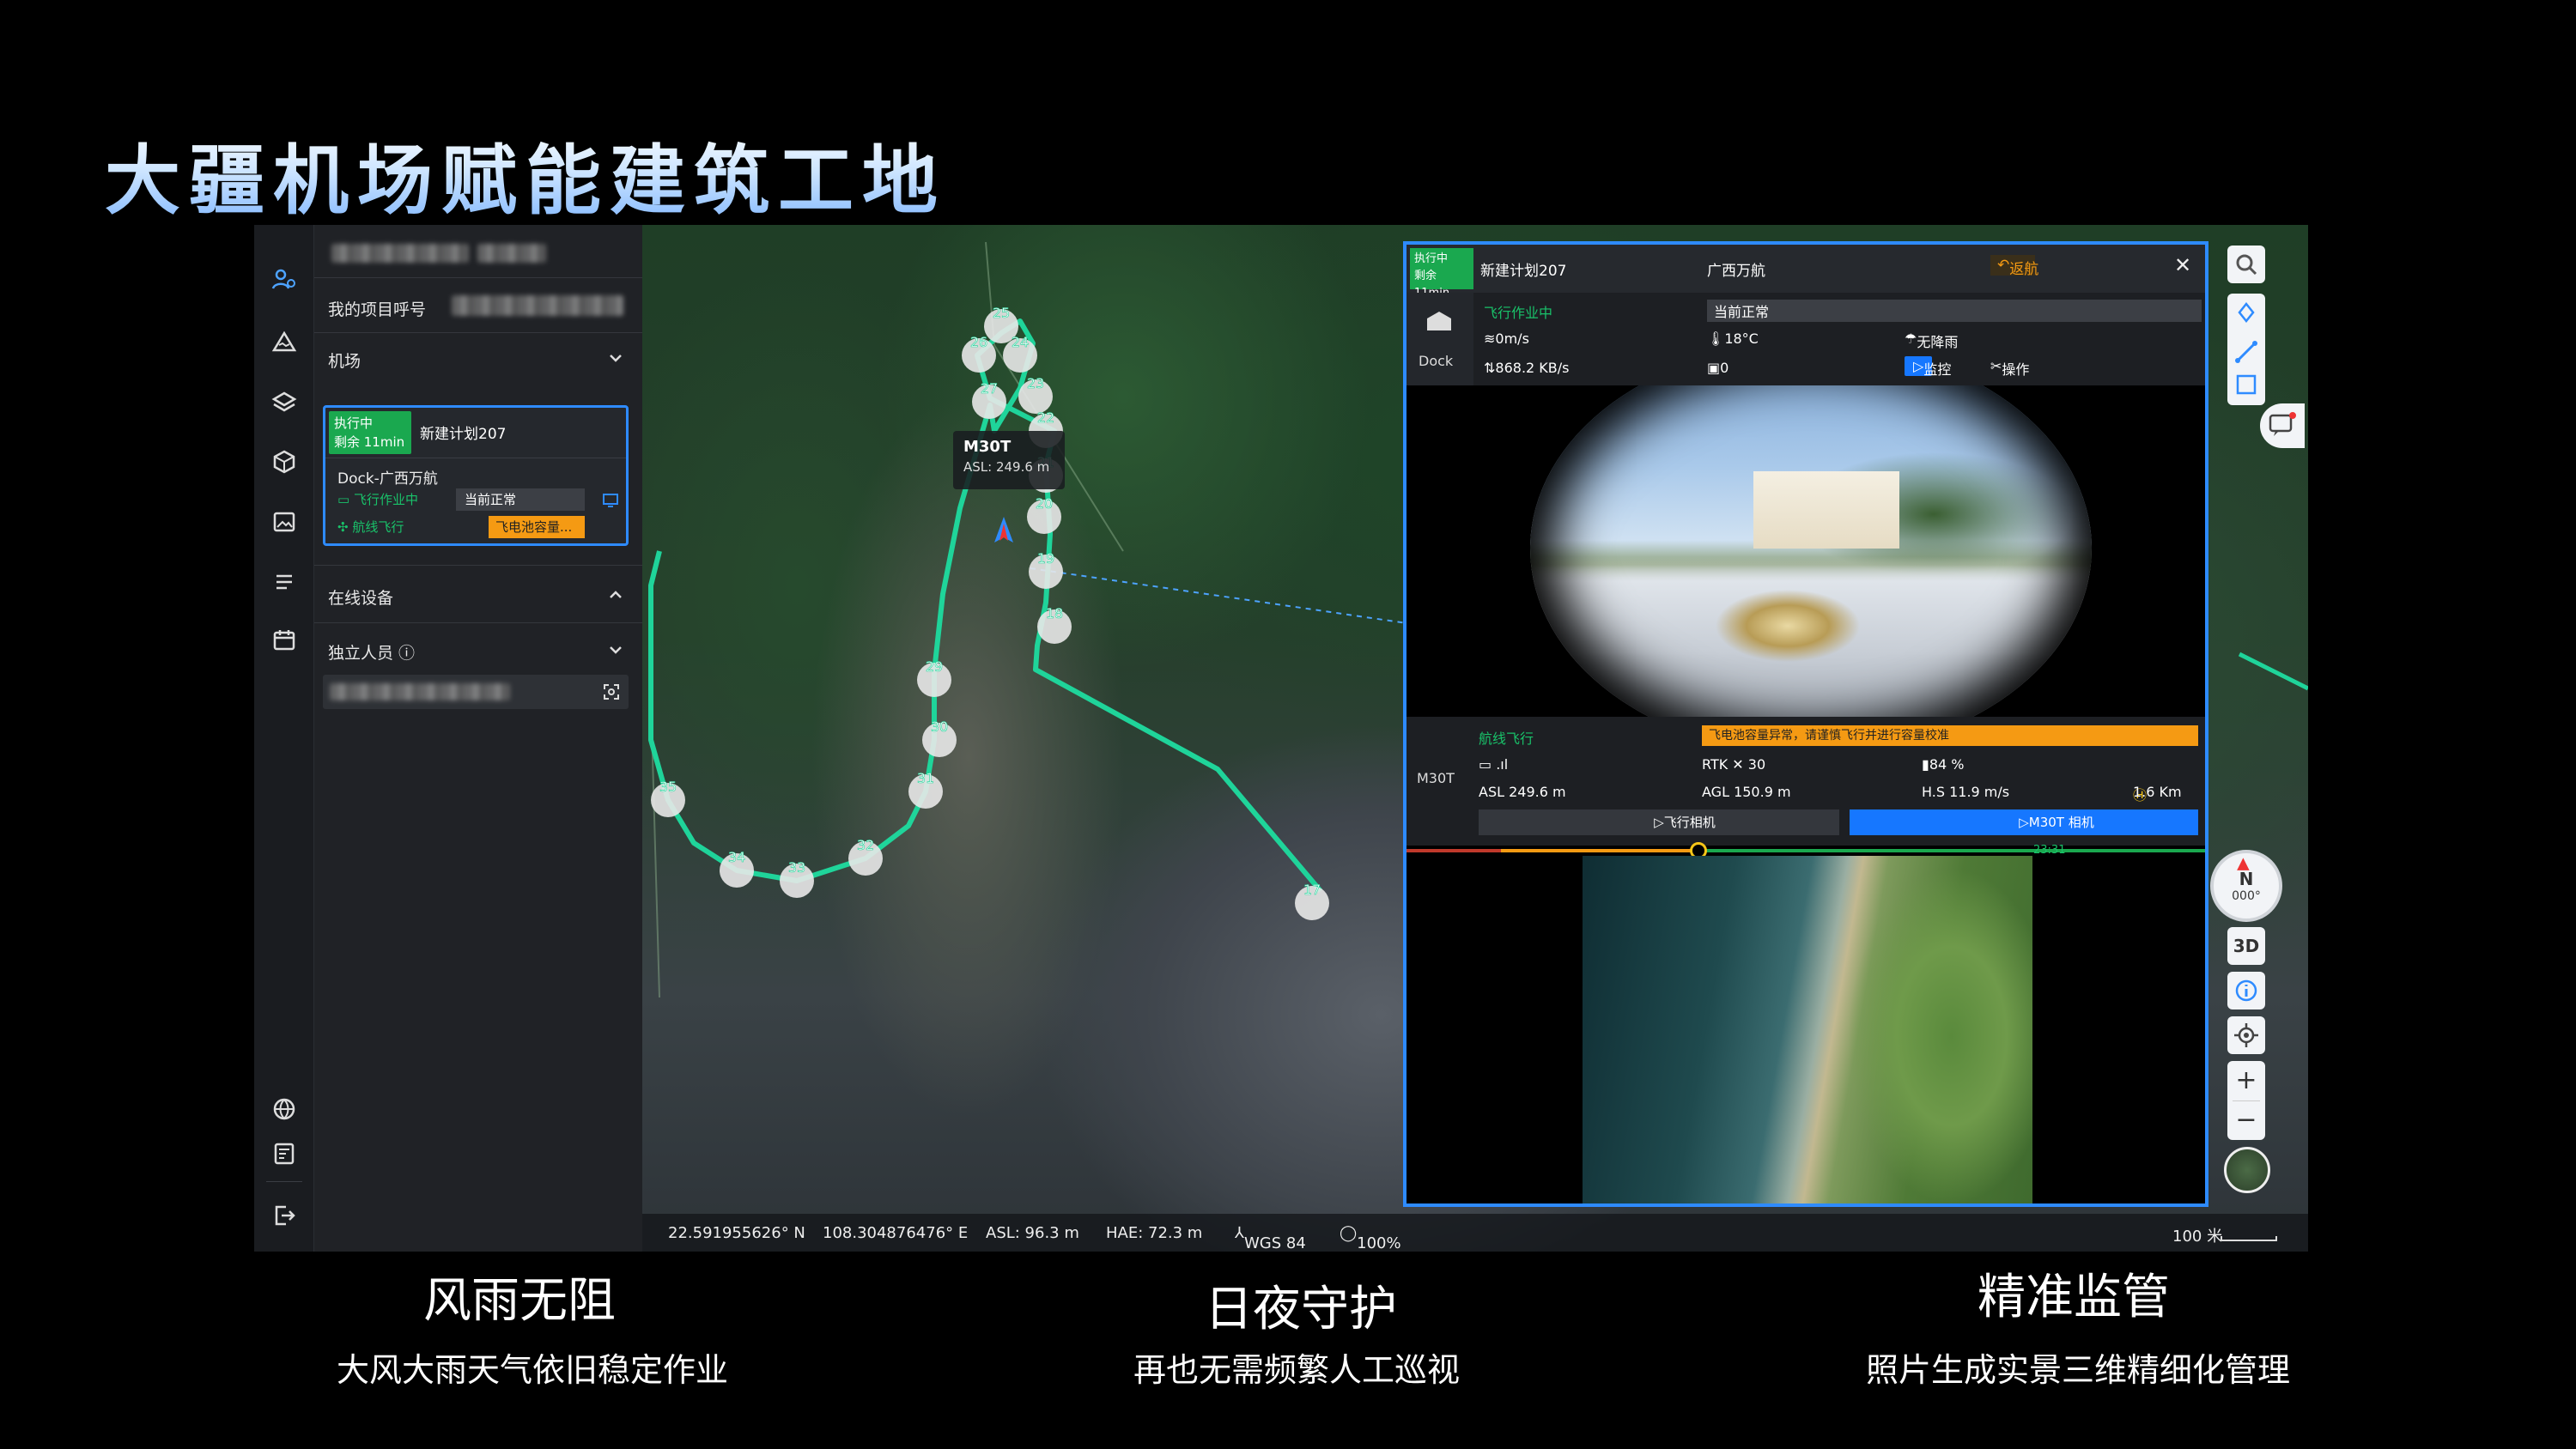  I want to click on waypoint-label: 31, so click(925, 778).